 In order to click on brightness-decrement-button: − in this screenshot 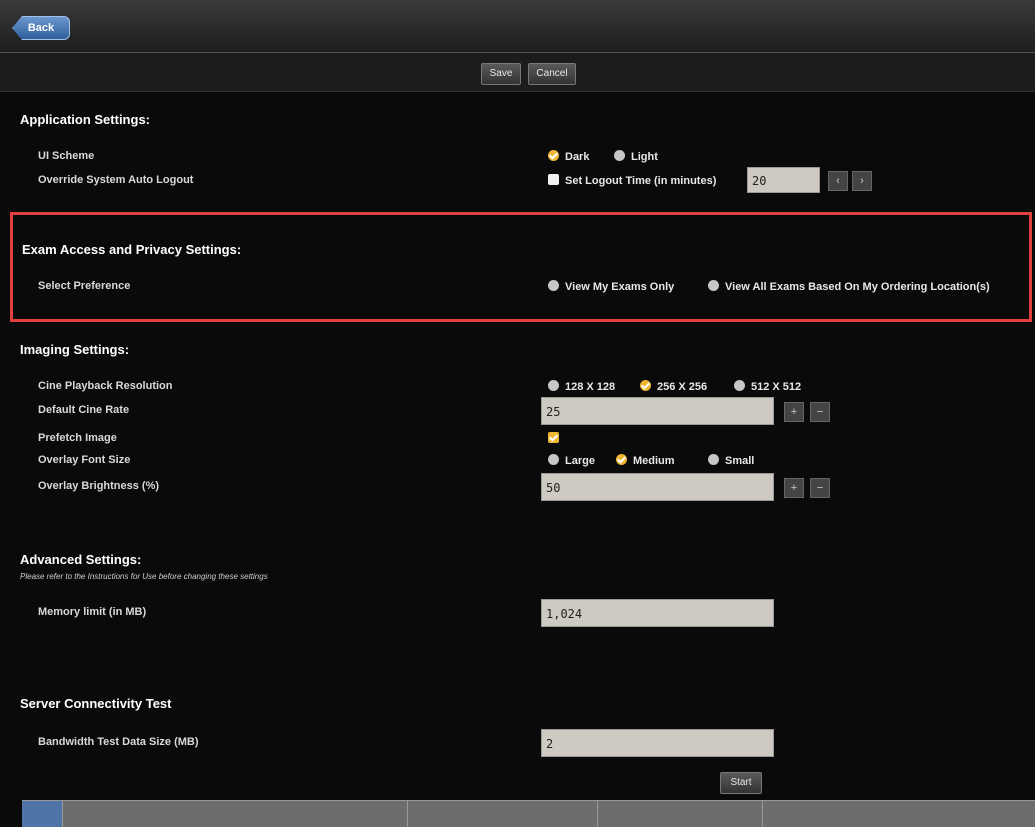, I will do `click(820, 488)`.